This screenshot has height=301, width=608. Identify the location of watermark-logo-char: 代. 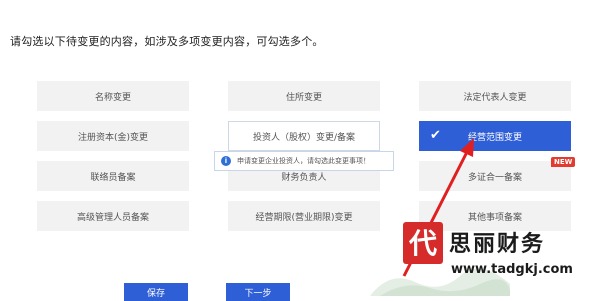
(422, 243).